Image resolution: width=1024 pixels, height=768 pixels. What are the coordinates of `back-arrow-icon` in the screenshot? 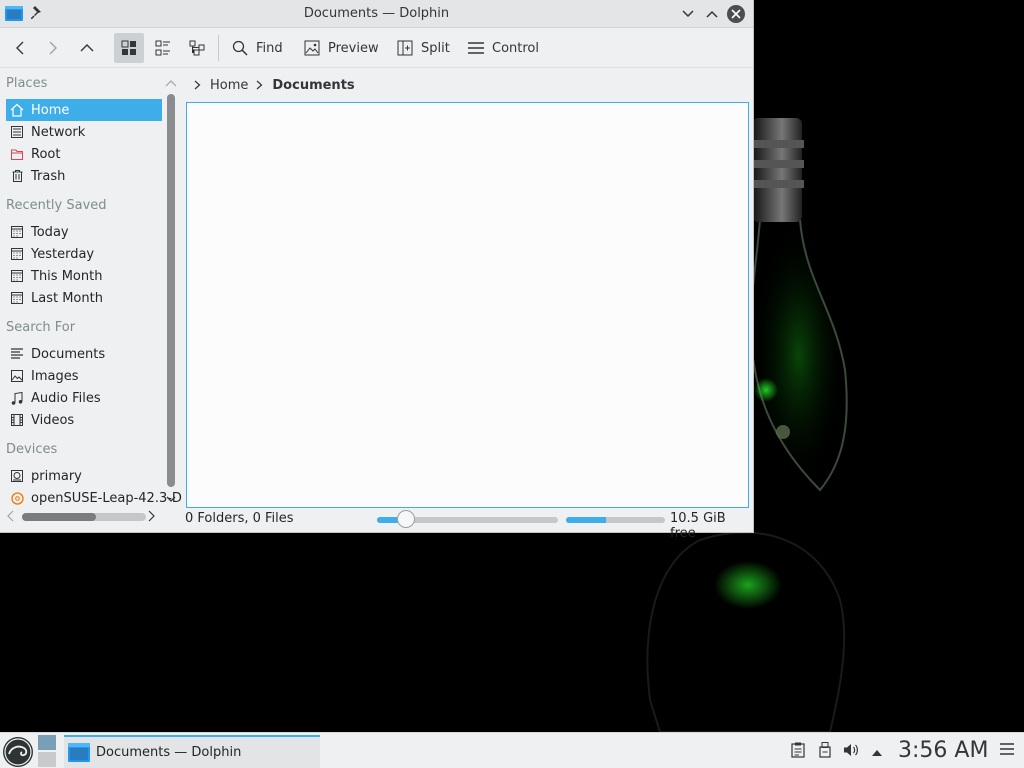 It's located at (20, 48).